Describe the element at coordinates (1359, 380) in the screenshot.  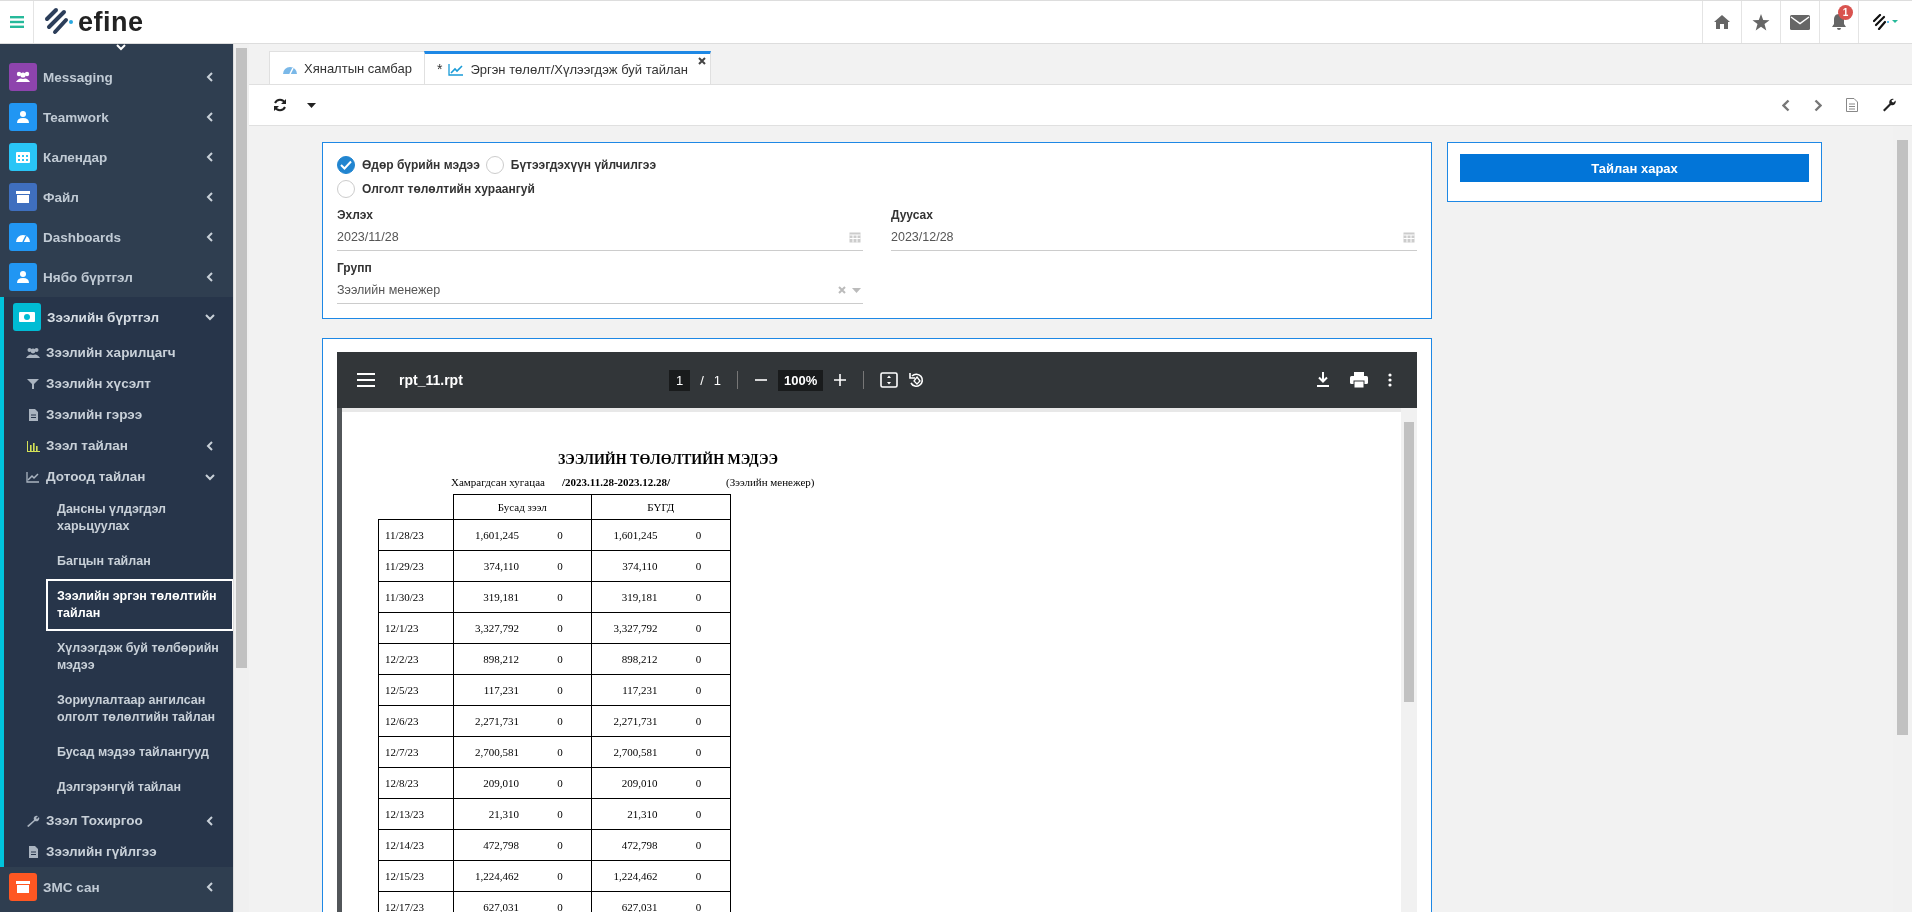
I see `print-icon` at that location.